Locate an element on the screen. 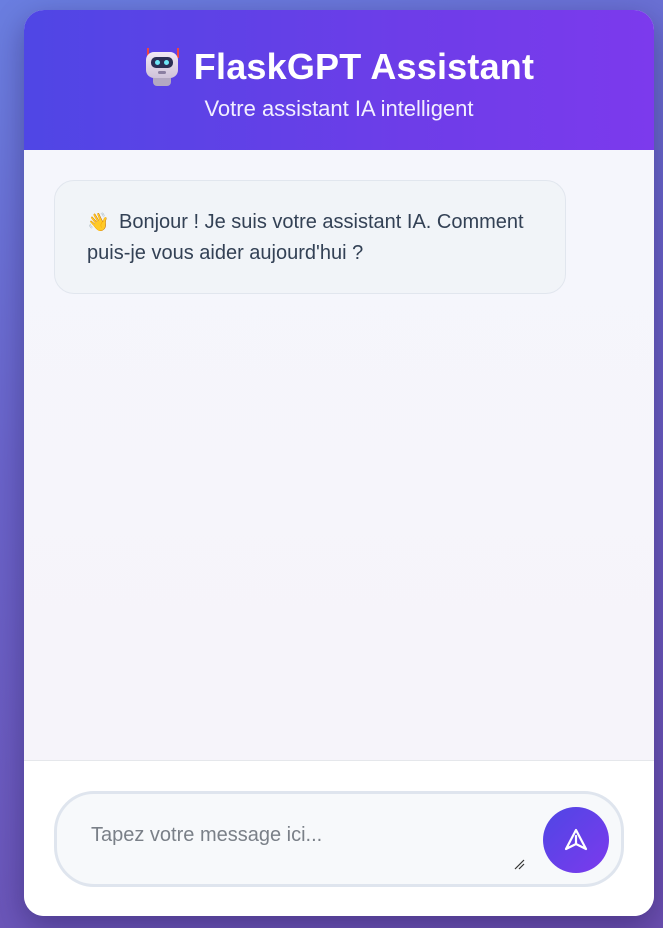  title-row: FlaskGPT Assistant is located at coordinates (339, 67).